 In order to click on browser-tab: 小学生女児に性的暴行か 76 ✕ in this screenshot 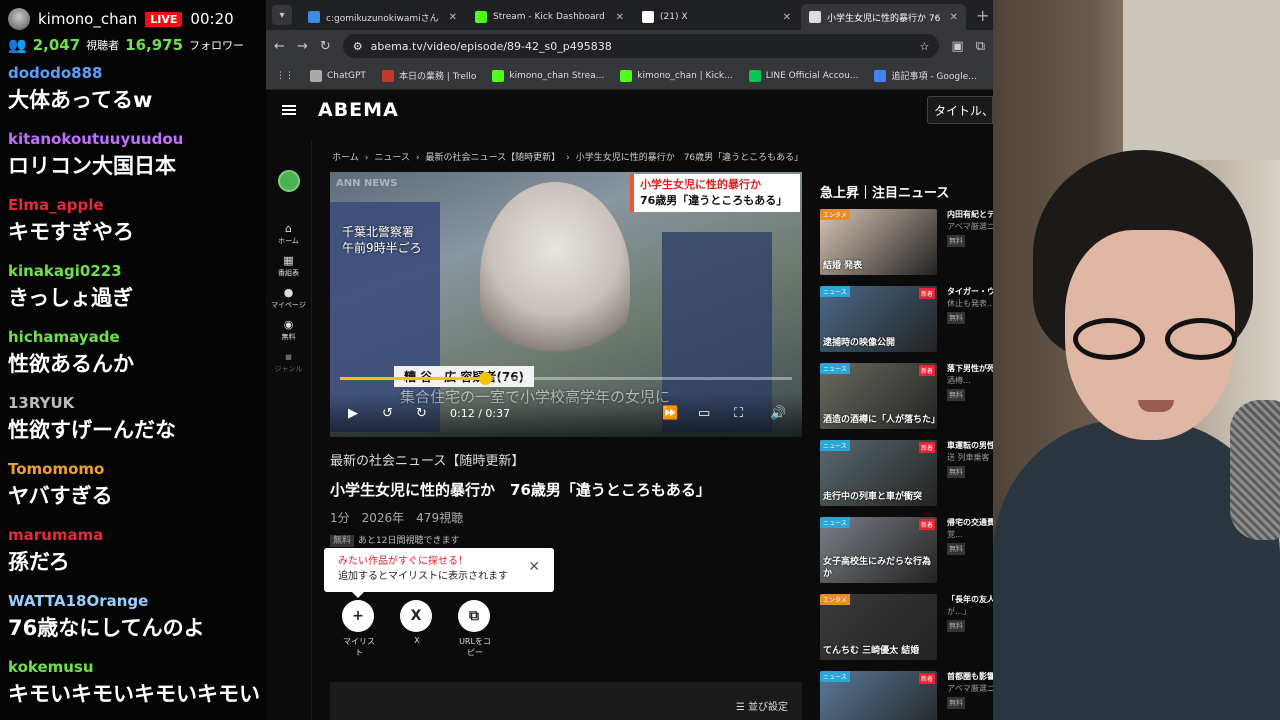, I will do `click(883, 17)`.